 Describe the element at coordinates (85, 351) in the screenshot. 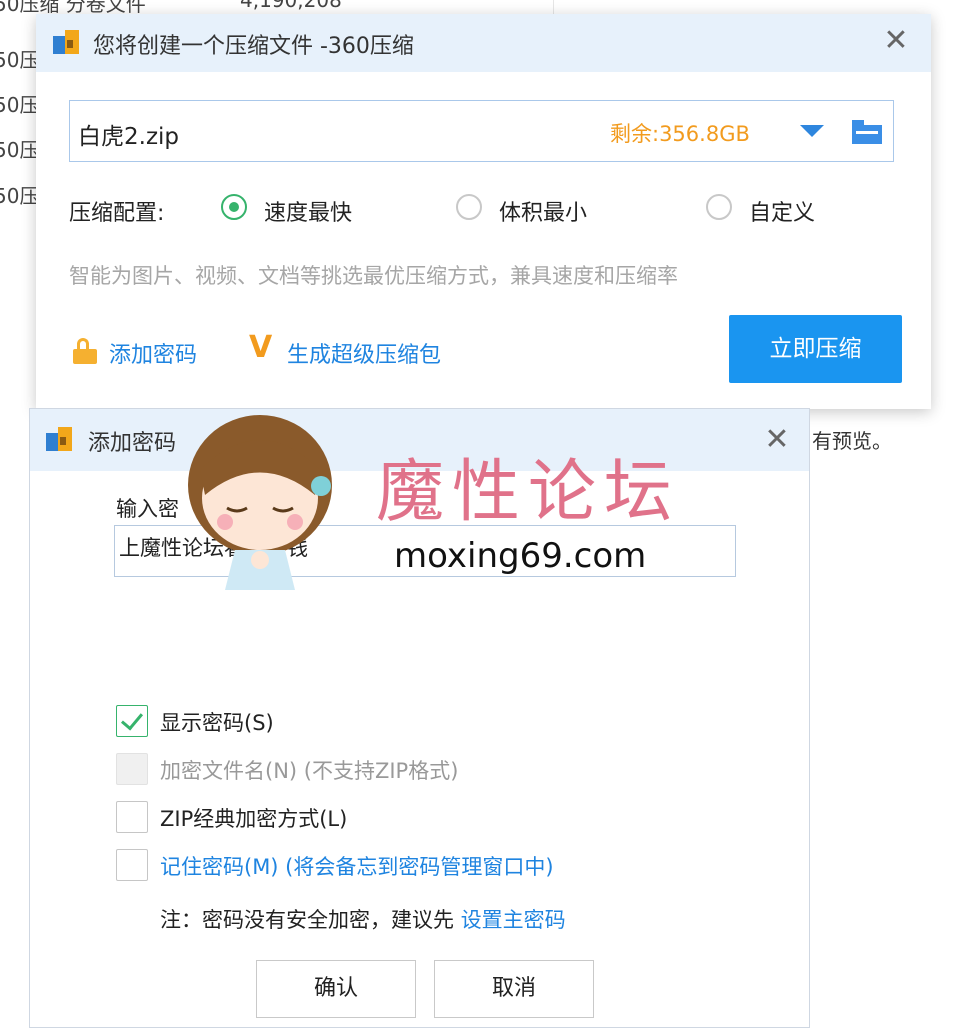

I see `lock-icon` at that location.